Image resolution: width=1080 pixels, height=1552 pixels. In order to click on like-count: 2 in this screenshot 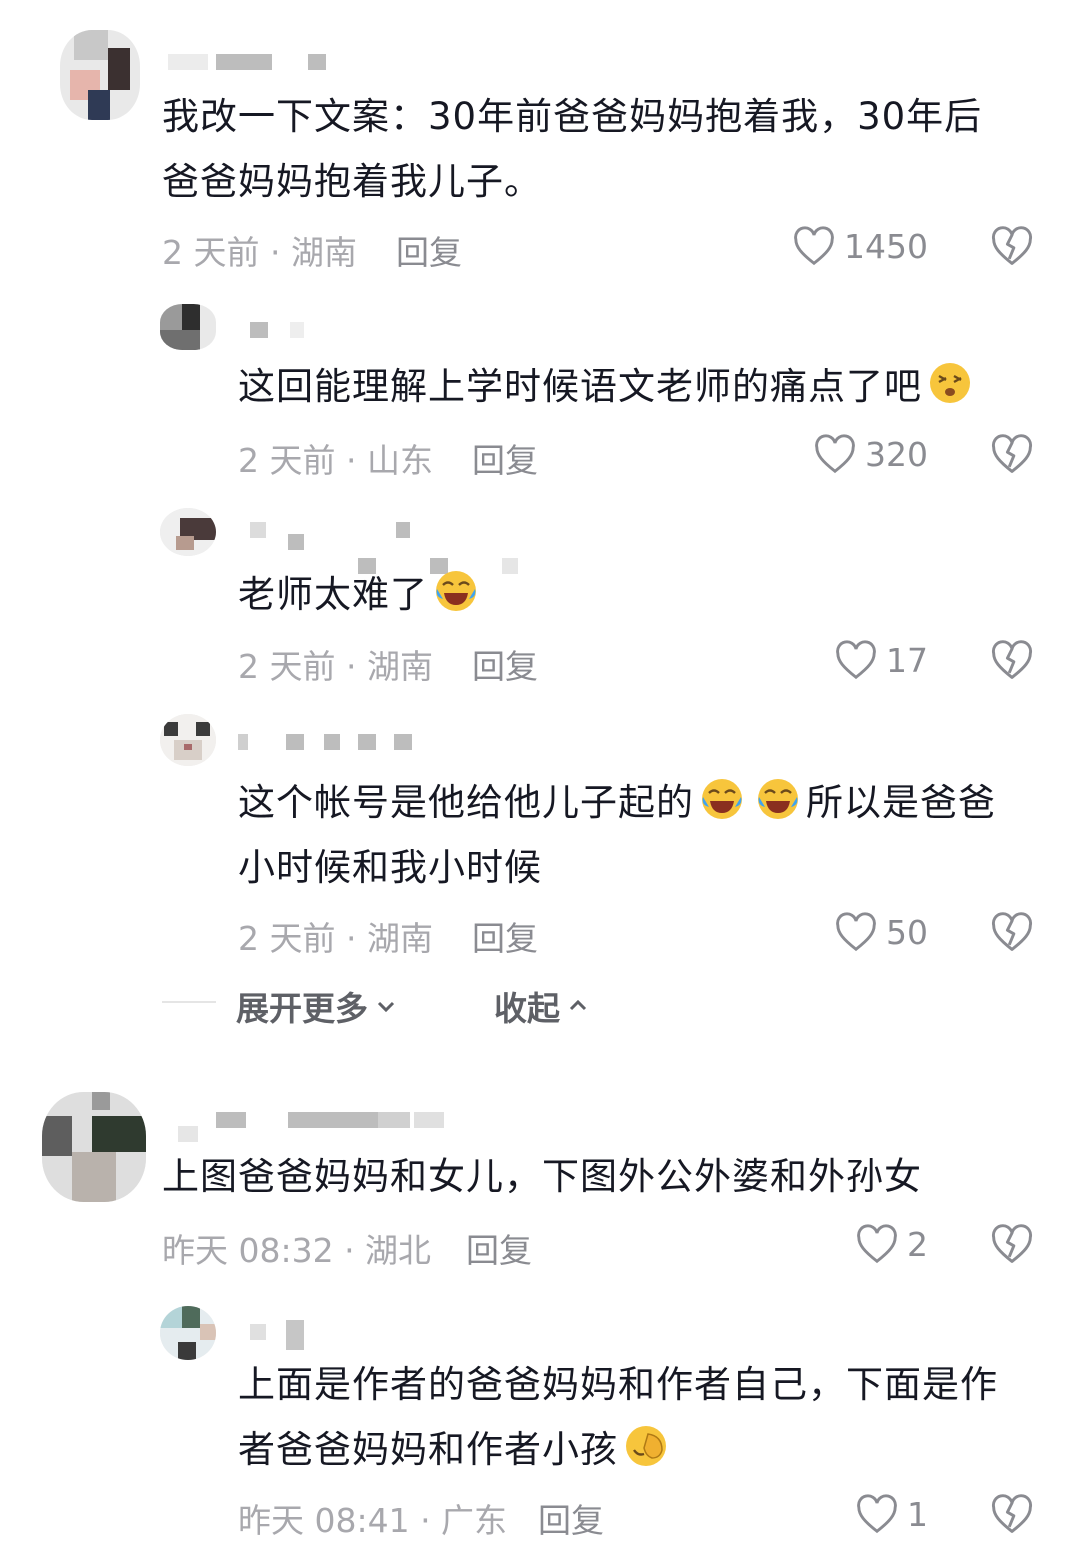, I will do `click(917, 1244)`.